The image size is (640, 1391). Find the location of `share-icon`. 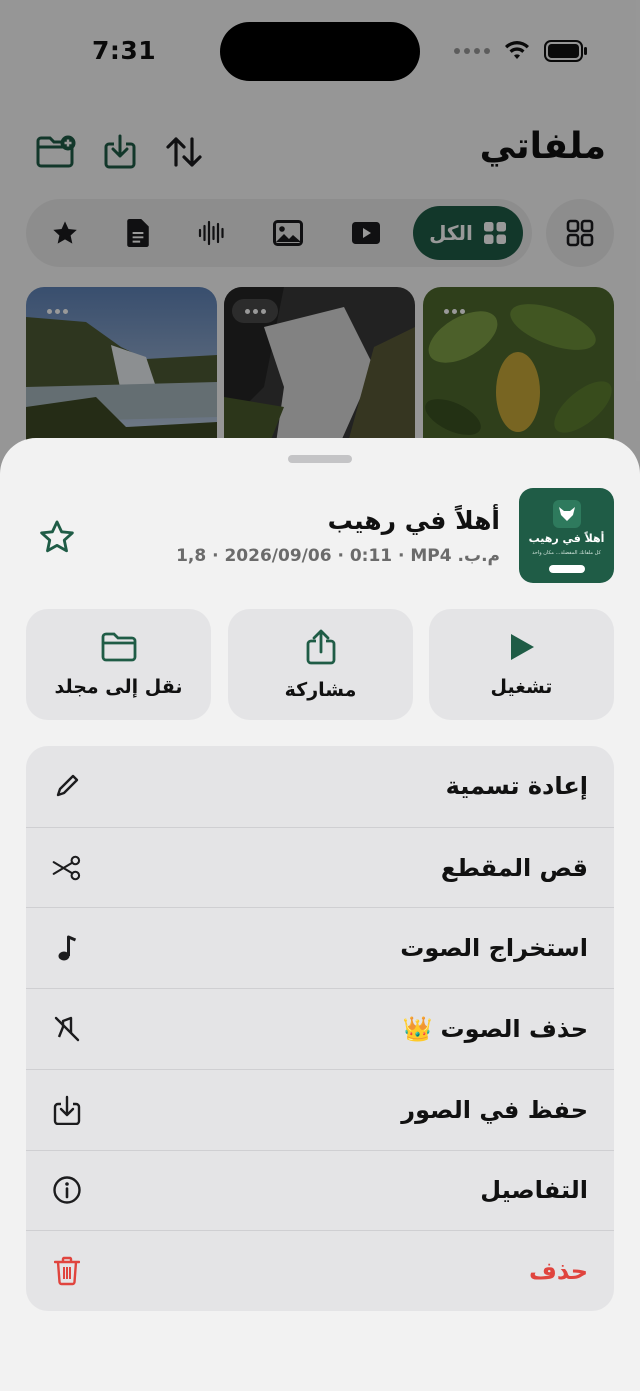

share-icon is located at coordinates (320, 646).